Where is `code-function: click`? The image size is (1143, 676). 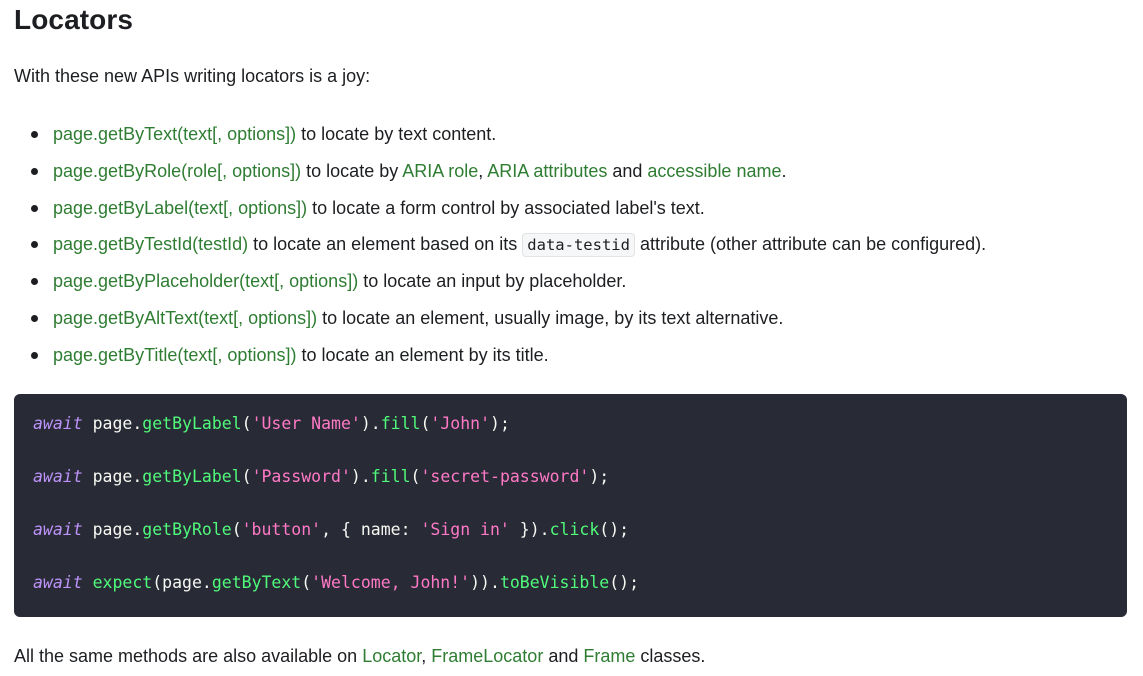
code-function: click is located at coordinates (574, 529).